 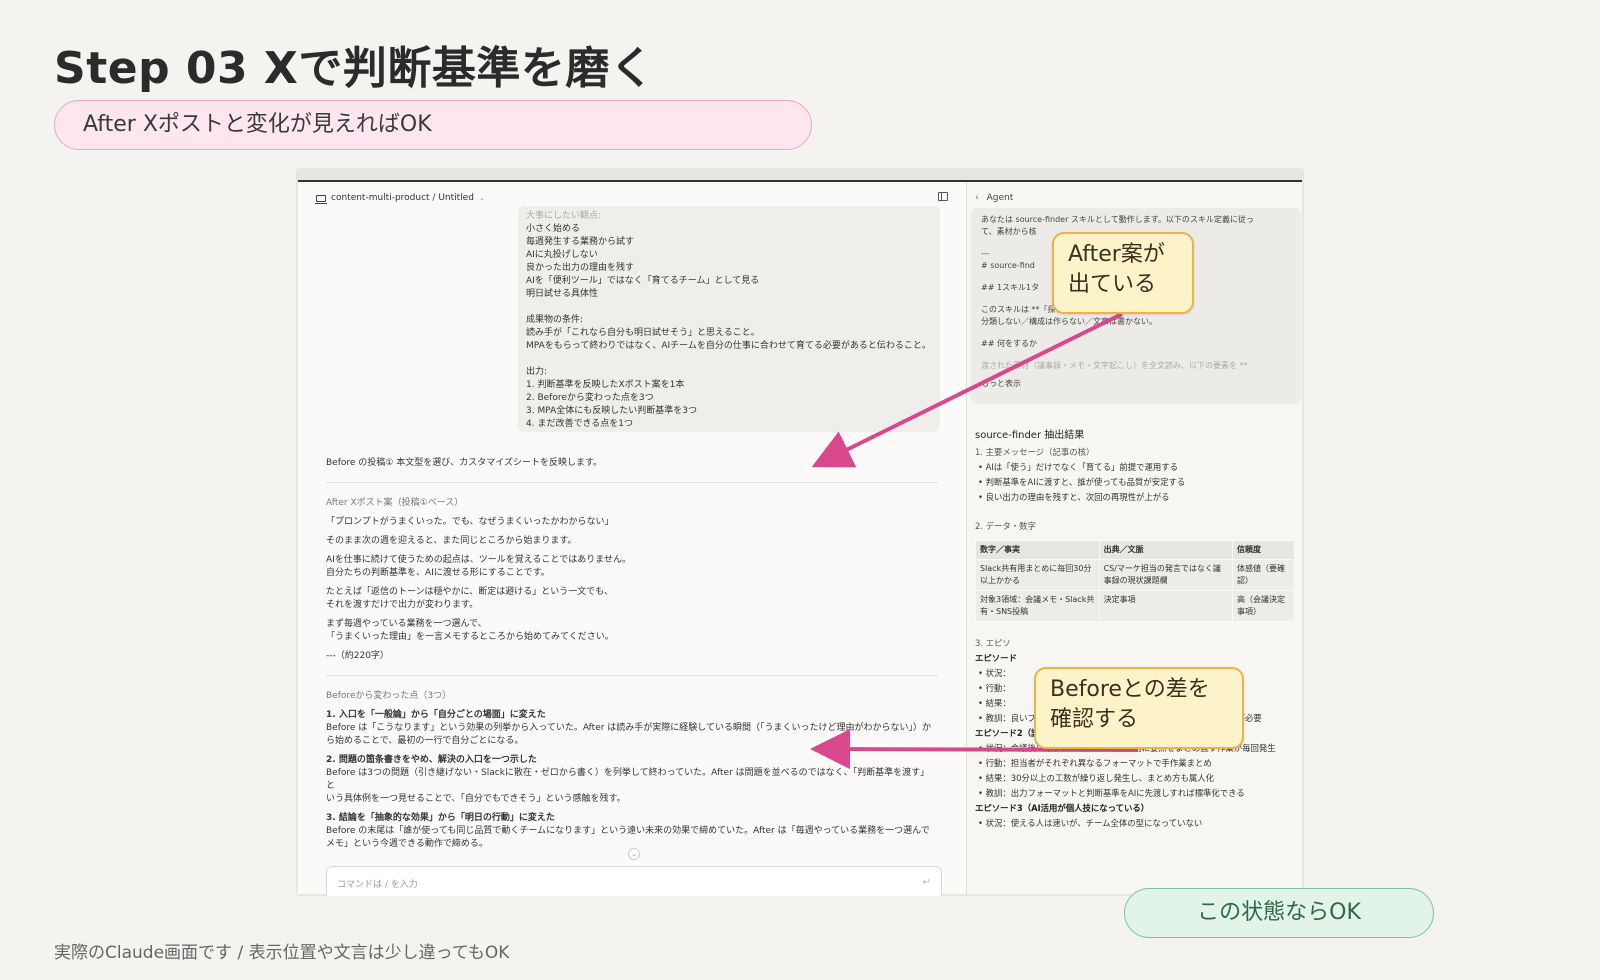 I want to click on after-line: AIを仕事に続けて使うための起点は、ツールを覚えることではありません。, so click(x=479, y=560).